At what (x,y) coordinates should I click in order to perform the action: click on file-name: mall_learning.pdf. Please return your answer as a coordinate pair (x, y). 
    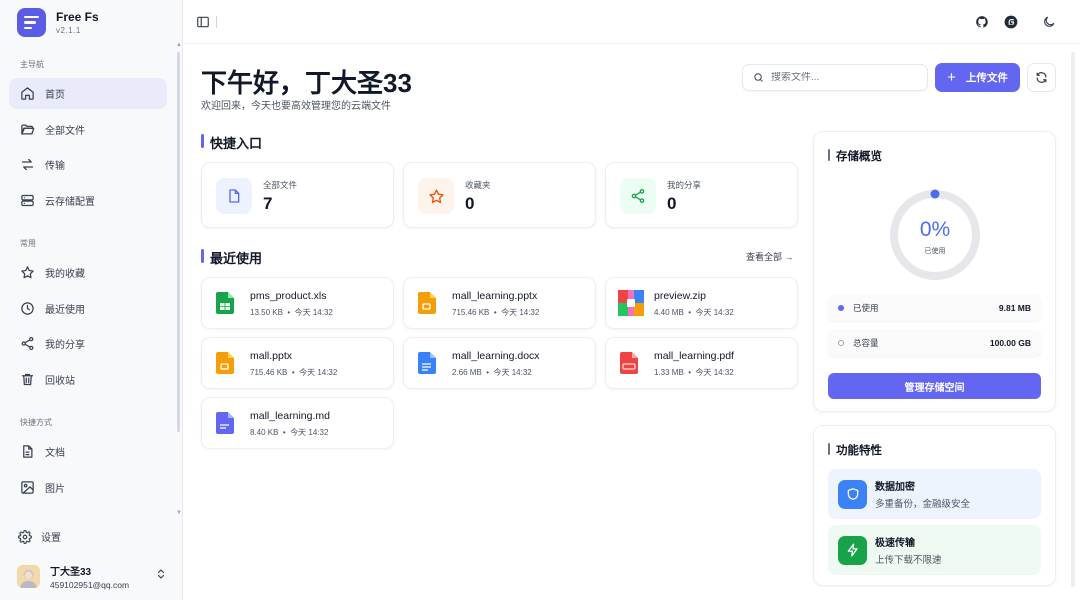
    Looking at the image, I should click on (694, 356).